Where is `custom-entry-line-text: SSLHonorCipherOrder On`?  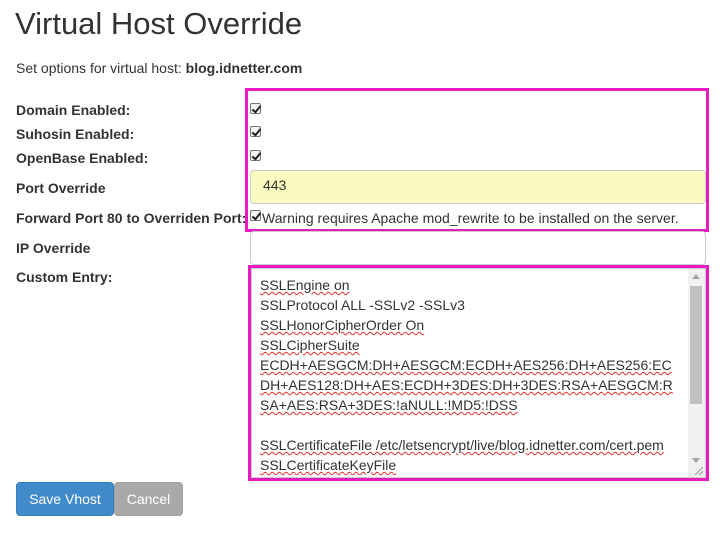 custom-entry-line-text: SSLHonorCipherOrder On is located at coordinates (342, 325).